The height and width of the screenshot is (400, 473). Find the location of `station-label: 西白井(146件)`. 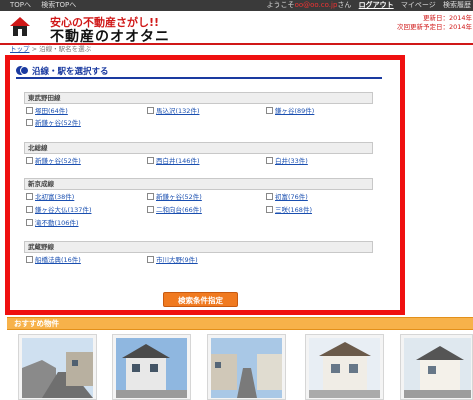

station-label: 西白井(146件) is located at coordinates (177, 161).